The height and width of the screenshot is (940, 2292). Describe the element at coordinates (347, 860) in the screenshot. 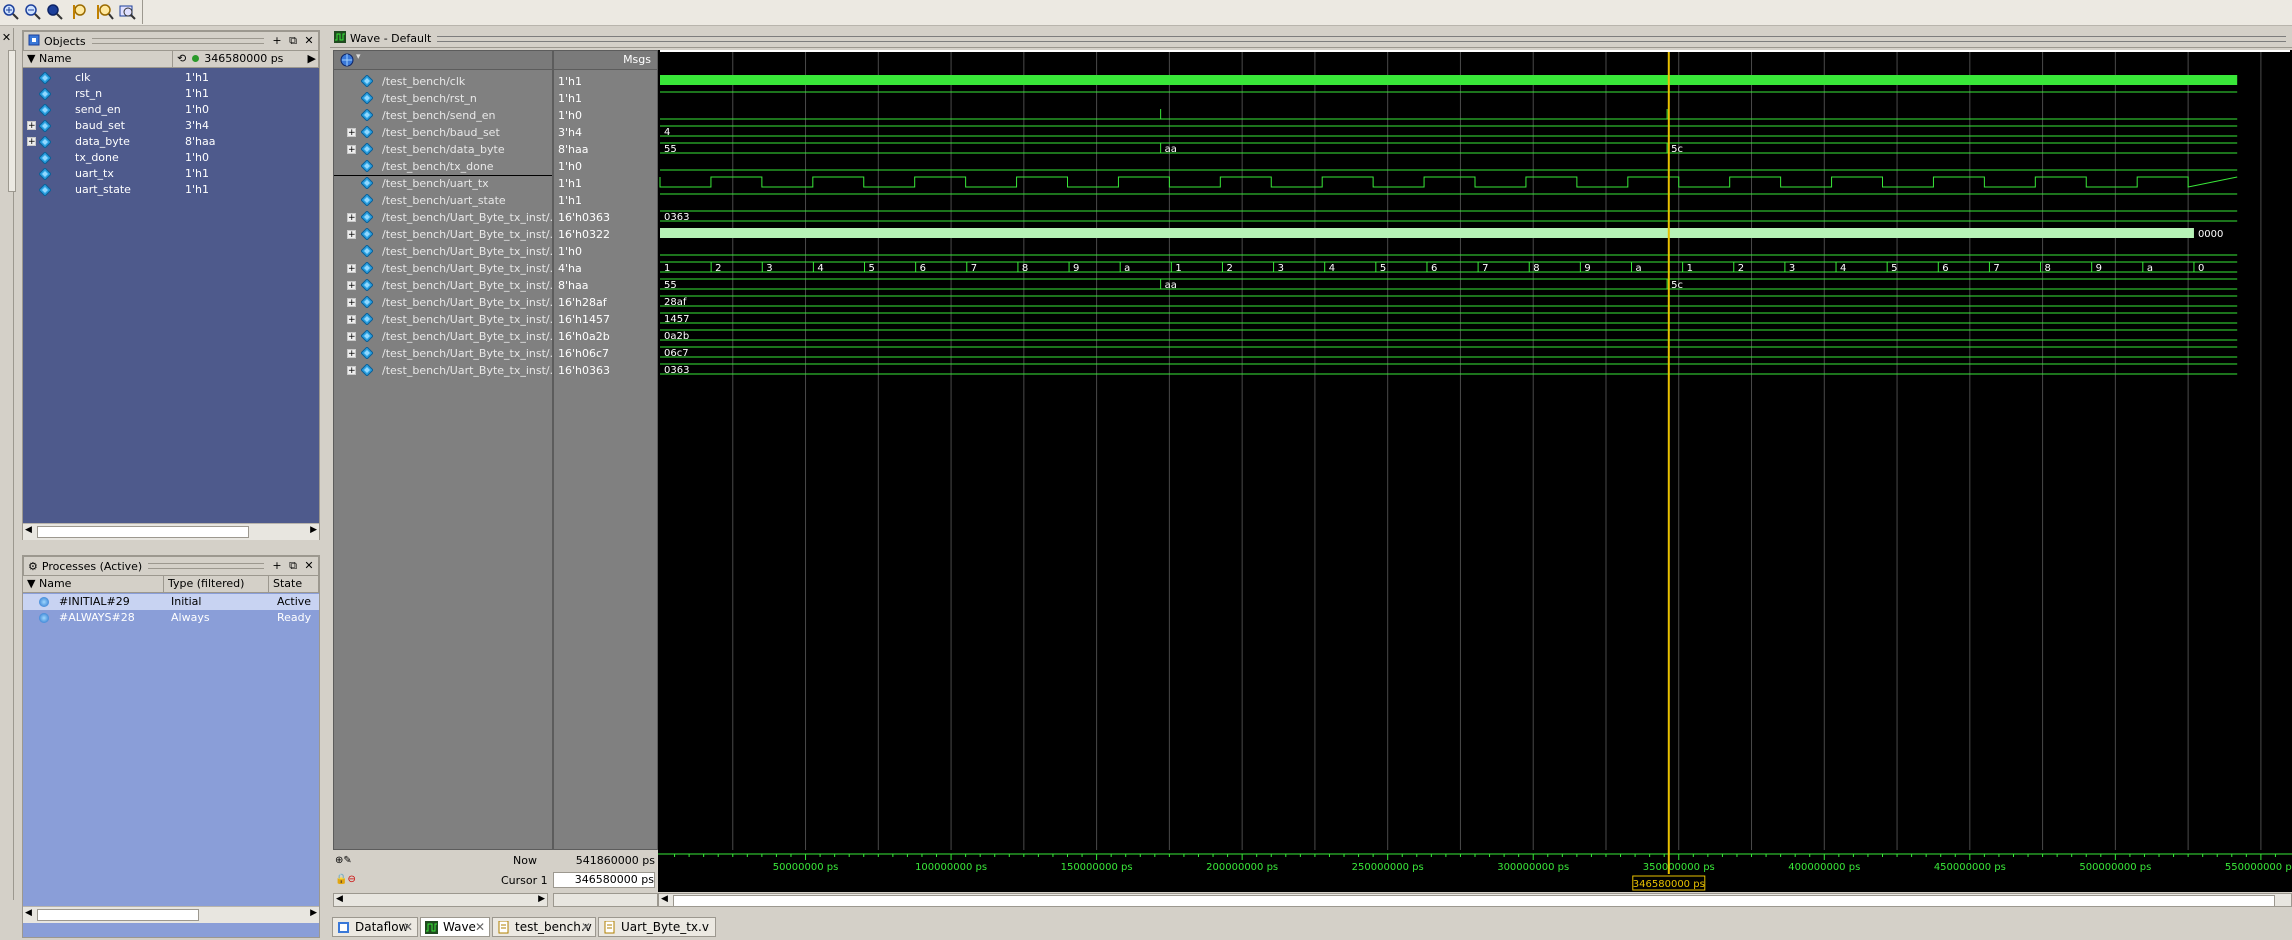

I see `edit-icon: ✎` at that location.